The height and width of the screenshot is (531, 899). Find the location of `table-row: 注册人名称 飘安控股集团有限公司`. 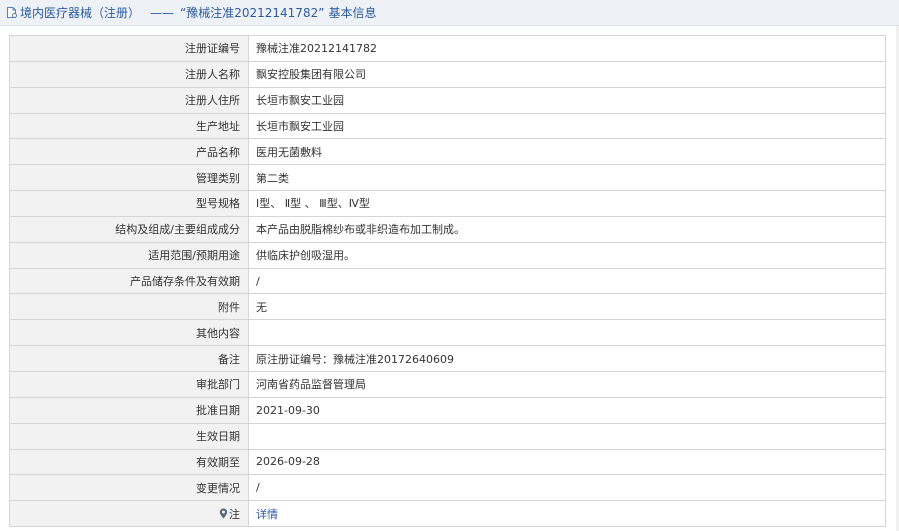

table-row: 注册人名称 飘安控股集团有限公司 is located at coordinates (447, 74).